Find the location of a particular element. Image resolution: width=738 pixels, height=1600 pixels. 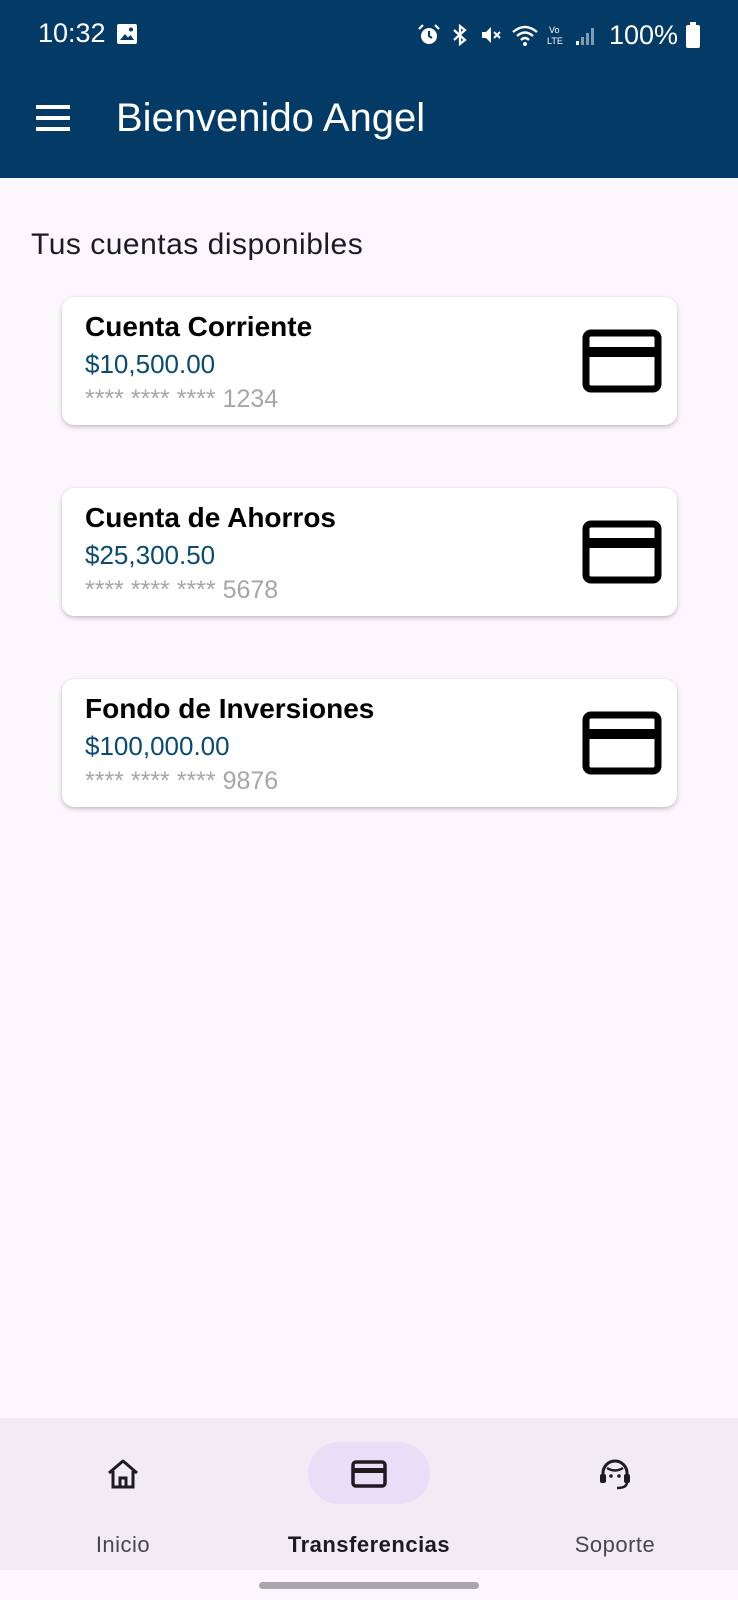

bottom-navigation: Inicio Transferencias Soporte is located at coordinates (369, 1494).